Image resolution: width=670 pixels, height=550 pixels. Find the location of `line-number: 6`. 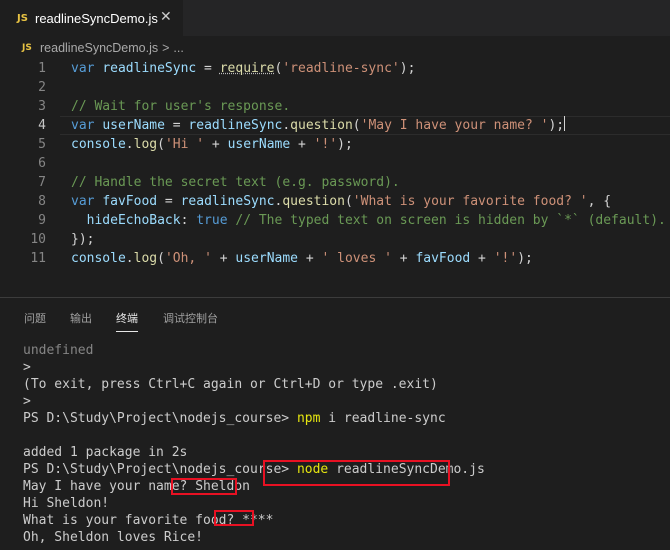

line-number: 6 is located at coordinates (42, 163).